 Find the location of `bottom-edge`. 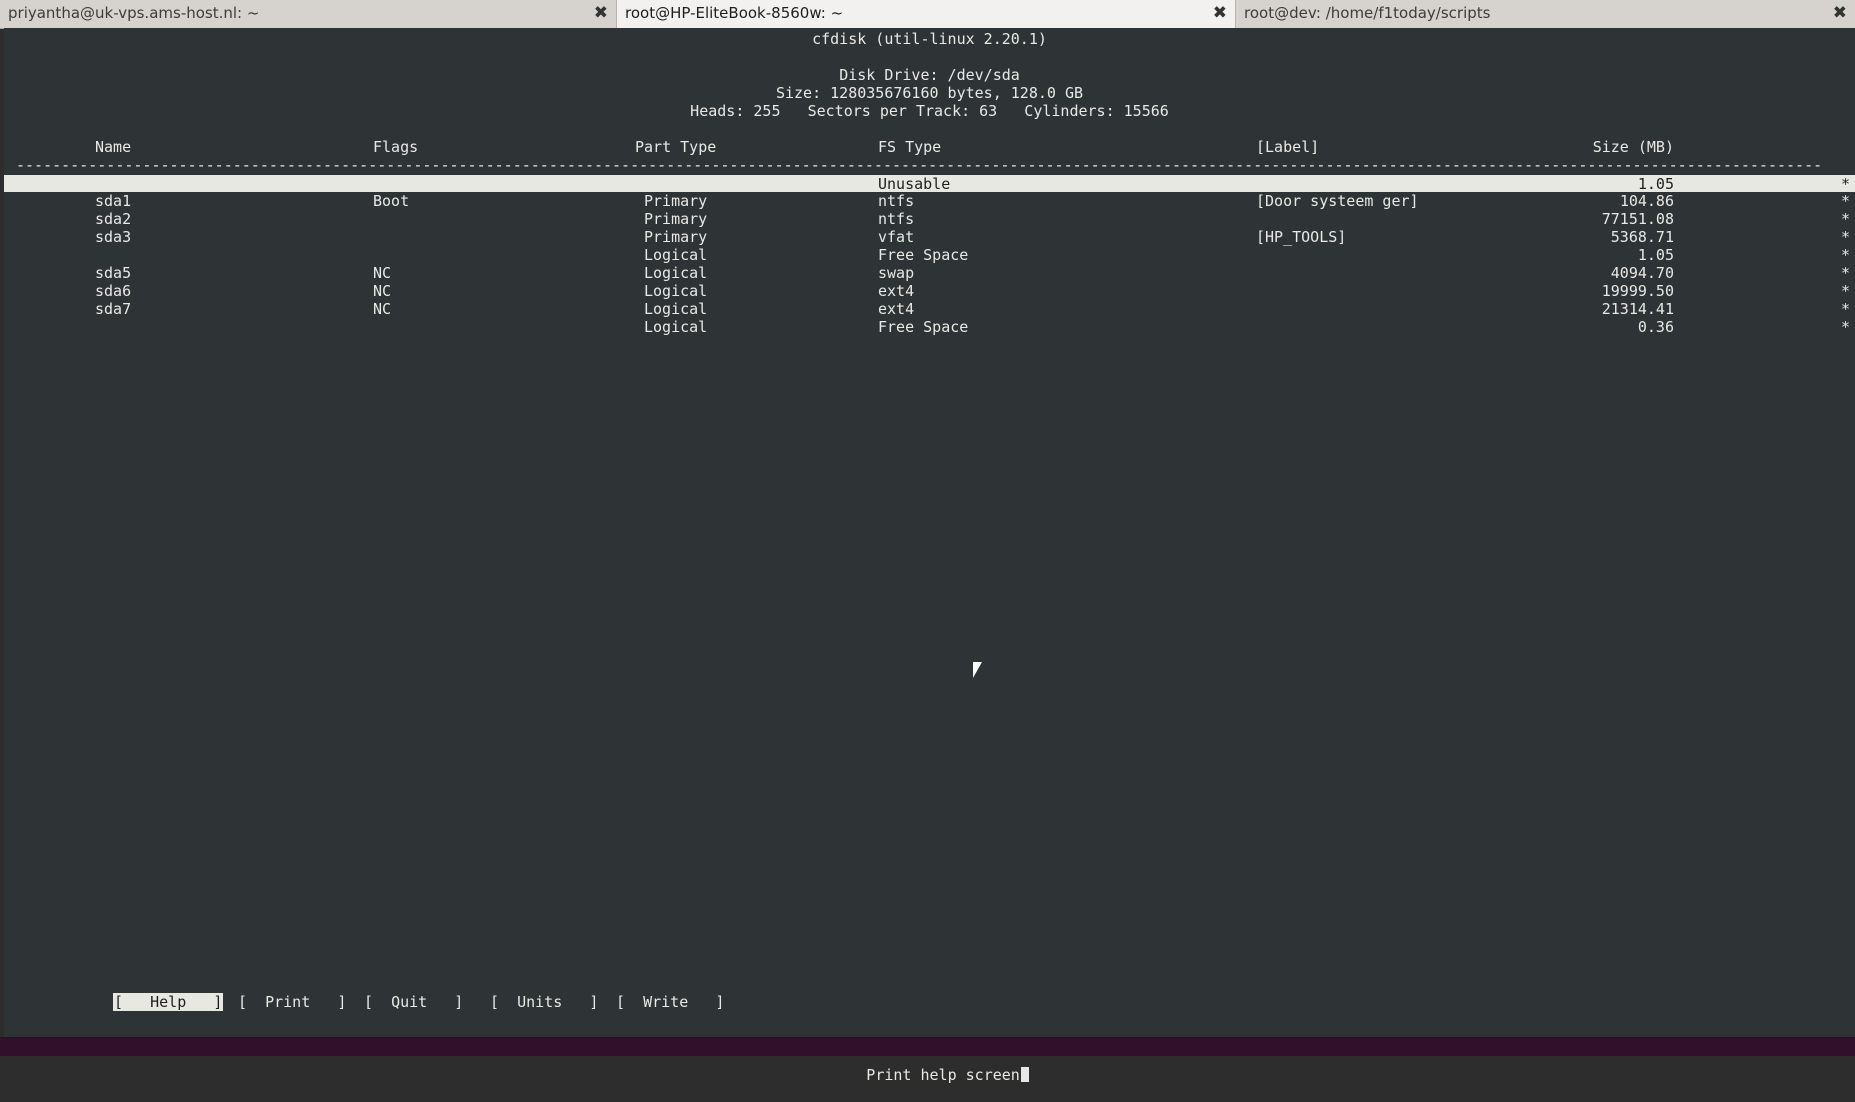

bottom-edge is located at coordinates (927, 1046).